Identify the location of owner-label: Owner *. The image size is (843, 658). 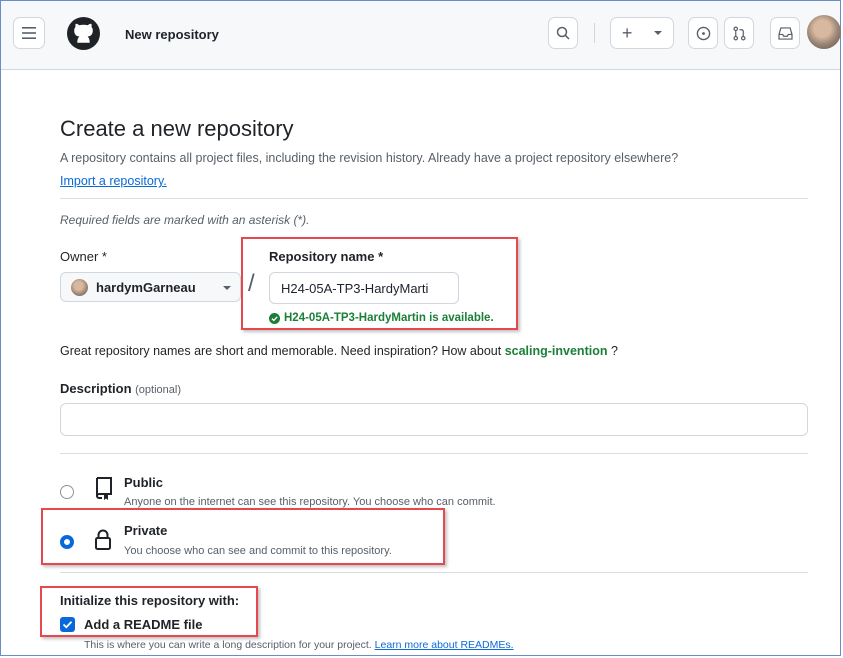
(83, 256).